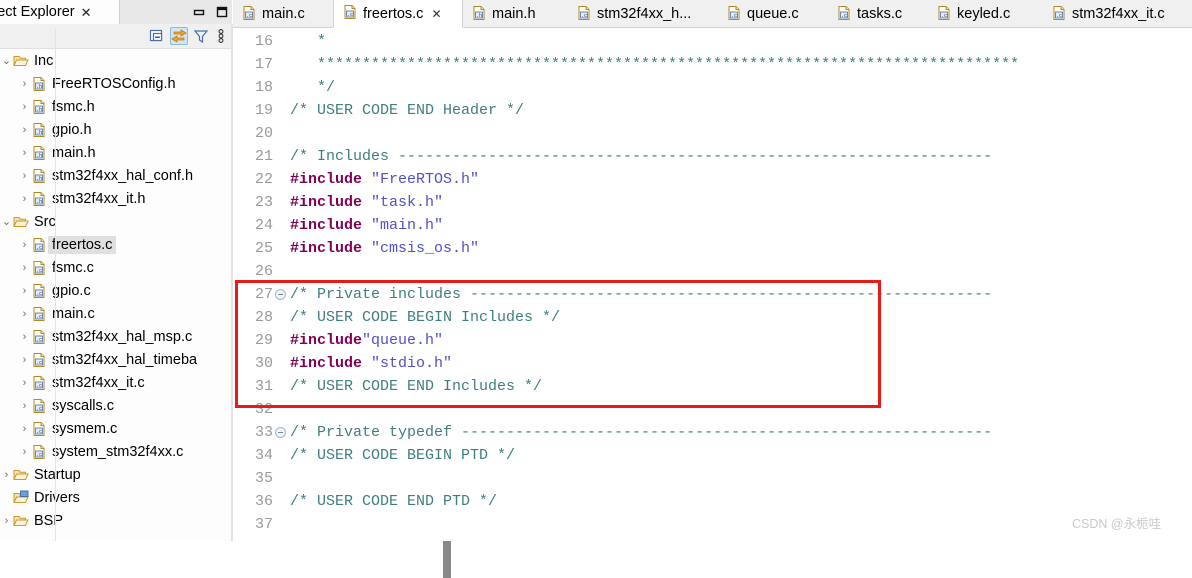 The height and width of the screenshot is (578, 1192). What do you see at coordinates (384, 248) in the screenshot?
I see `code-text: #include "cmsis_os.h"` at bounding box center [384, 248].